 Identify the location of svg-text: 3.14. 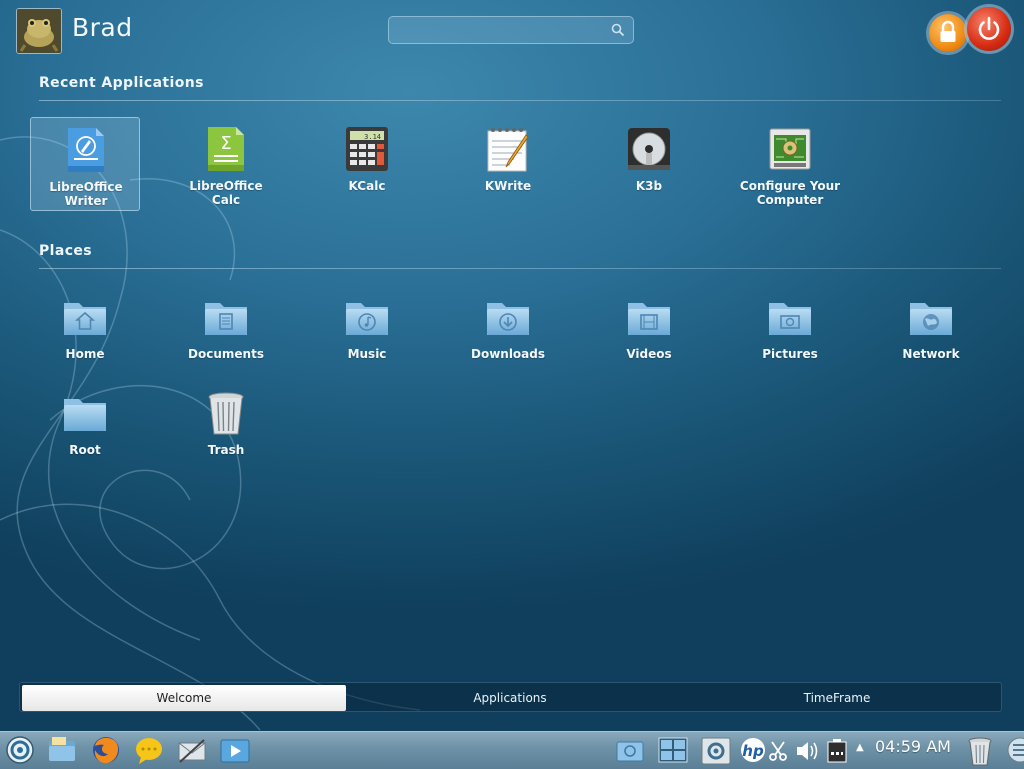
(372, 137).